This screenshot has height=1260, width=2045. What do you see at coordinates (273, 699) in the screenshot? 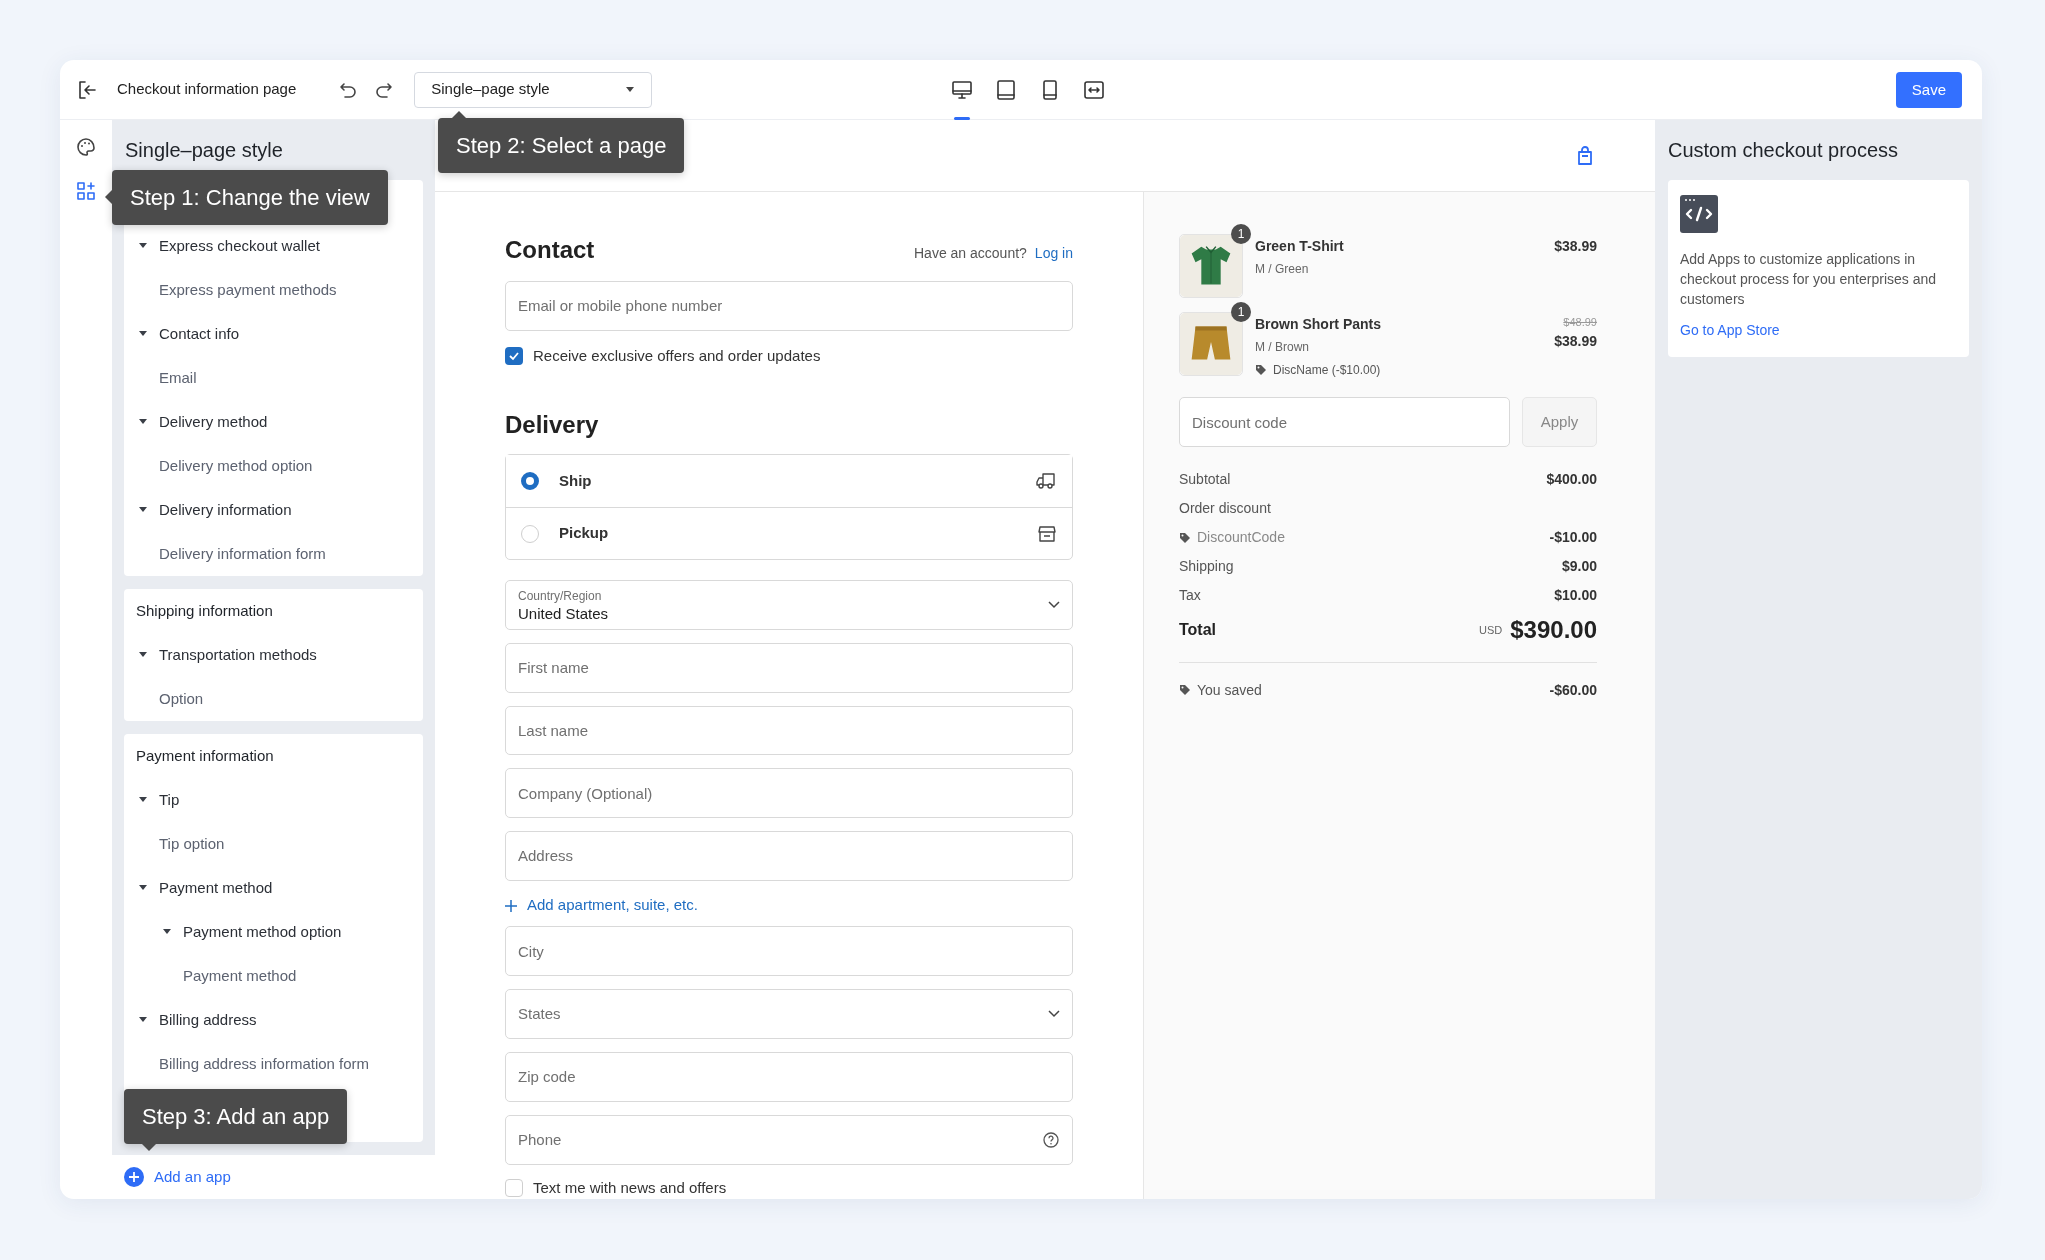
I see `outline-item: Option` at bounding box center [273, 699].